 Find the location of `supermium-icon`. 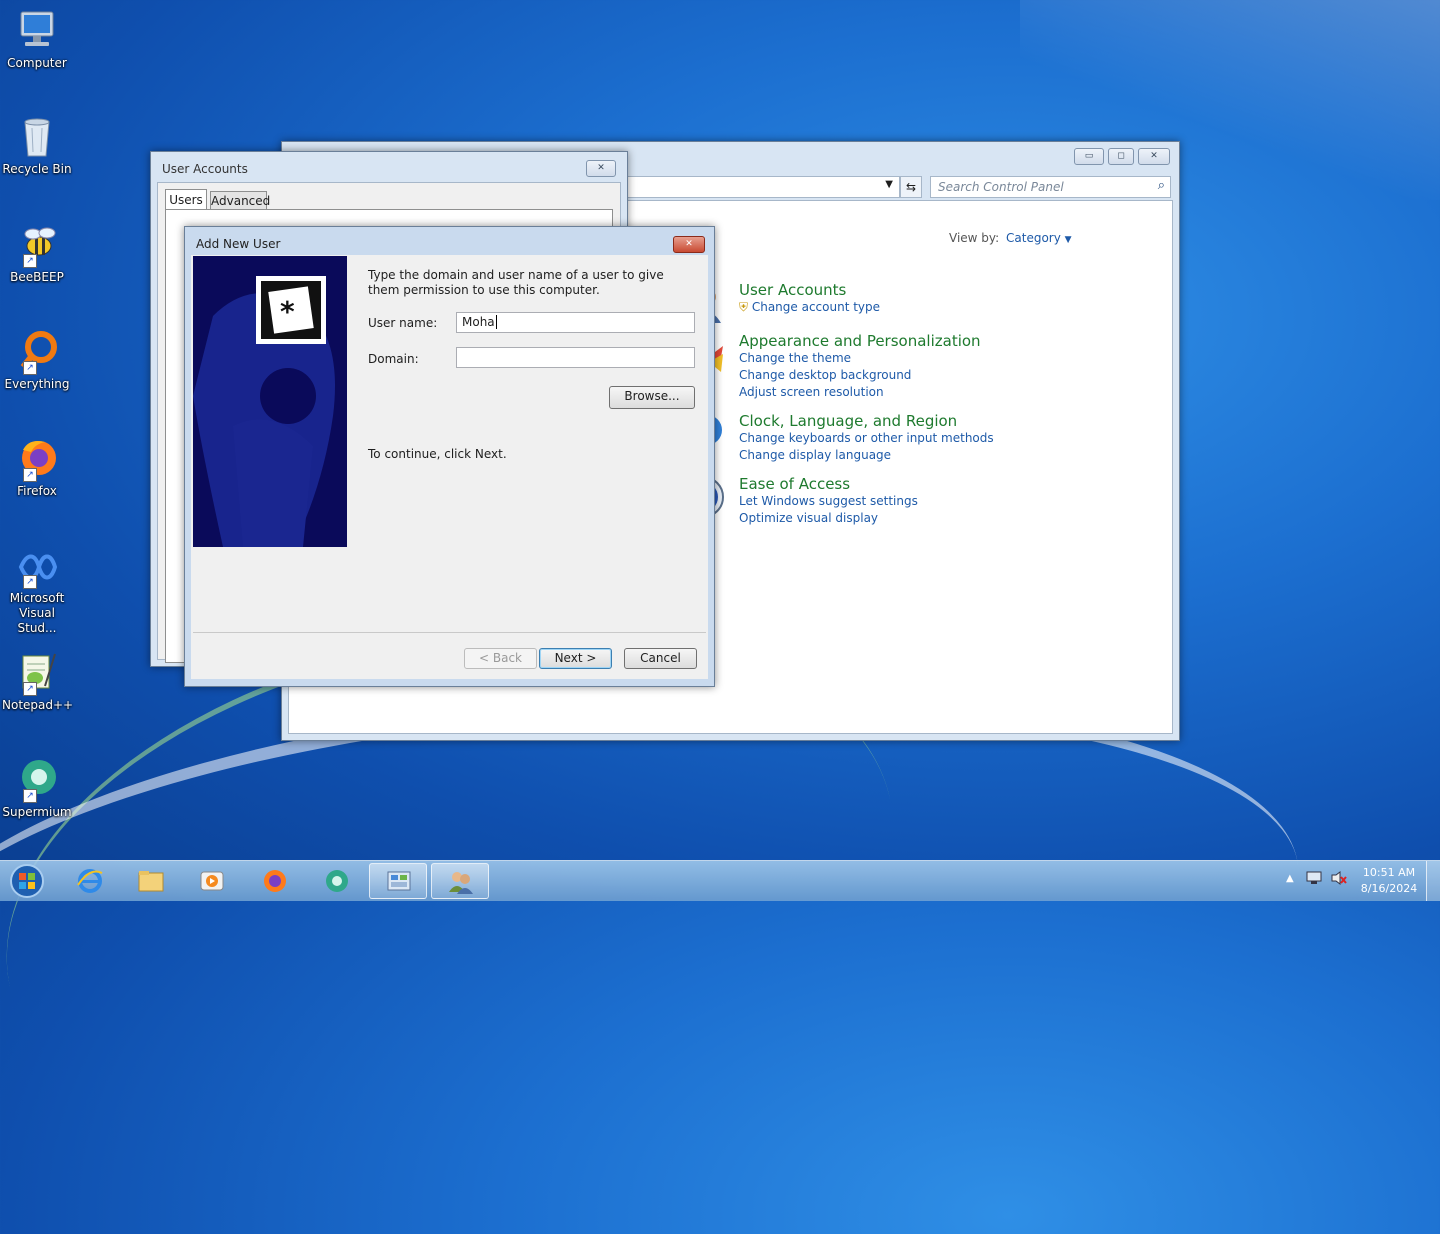

supermium-icon is located at coordinates (337, 881).